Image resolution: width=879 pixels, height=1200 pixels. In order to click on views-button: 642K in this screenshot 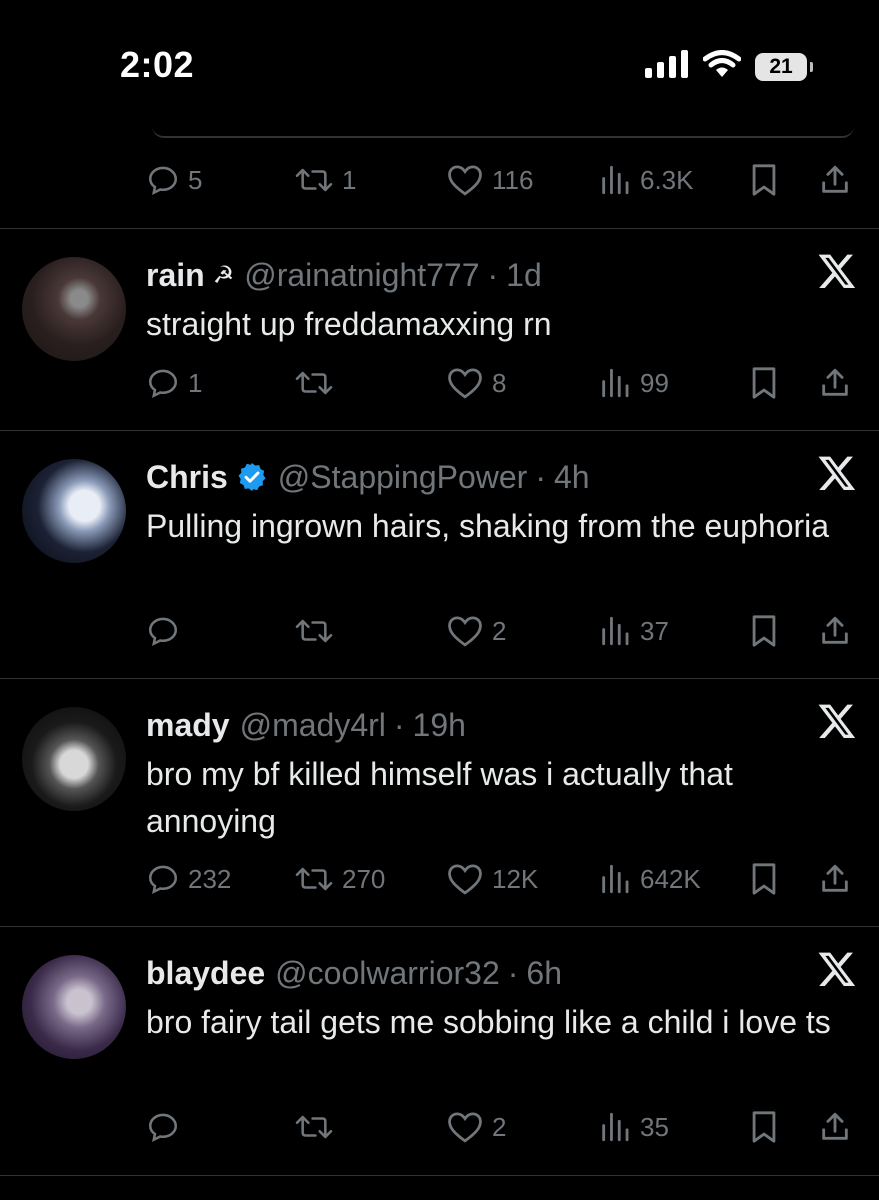, I will do `click(649, 879)`.